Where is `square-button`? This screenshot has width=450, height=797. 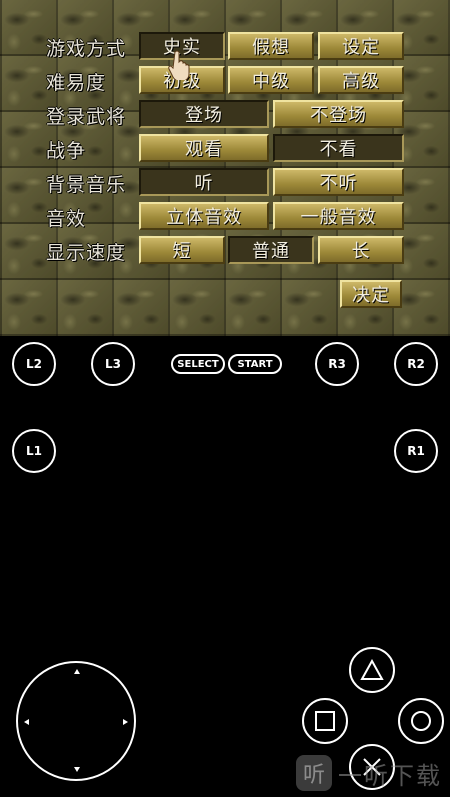 square-button is located at coordinates (325, 721).